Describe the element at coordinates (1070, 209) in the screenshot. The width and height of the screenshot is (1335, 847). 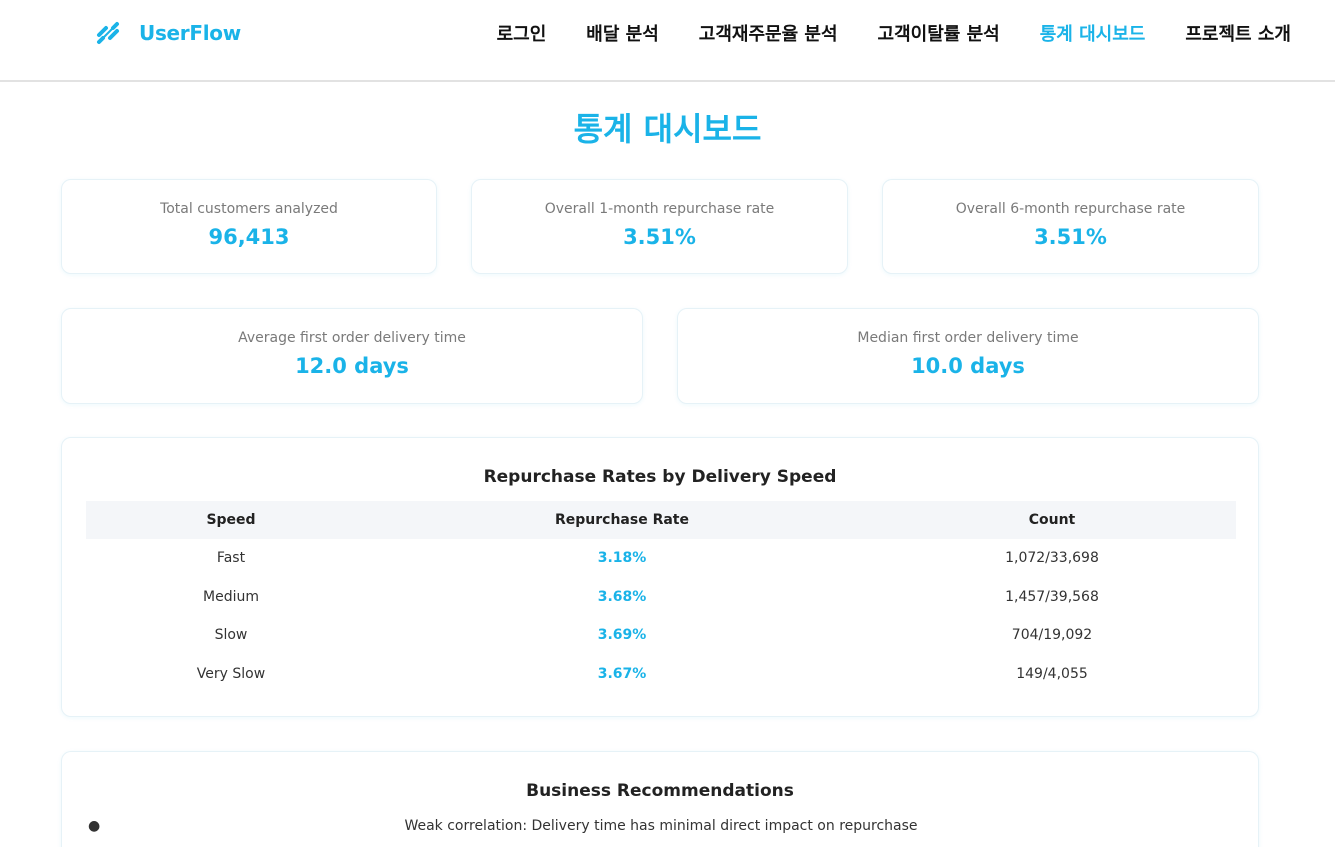
I see `stat-label: Overall 6-month repurchase rate` at that location.